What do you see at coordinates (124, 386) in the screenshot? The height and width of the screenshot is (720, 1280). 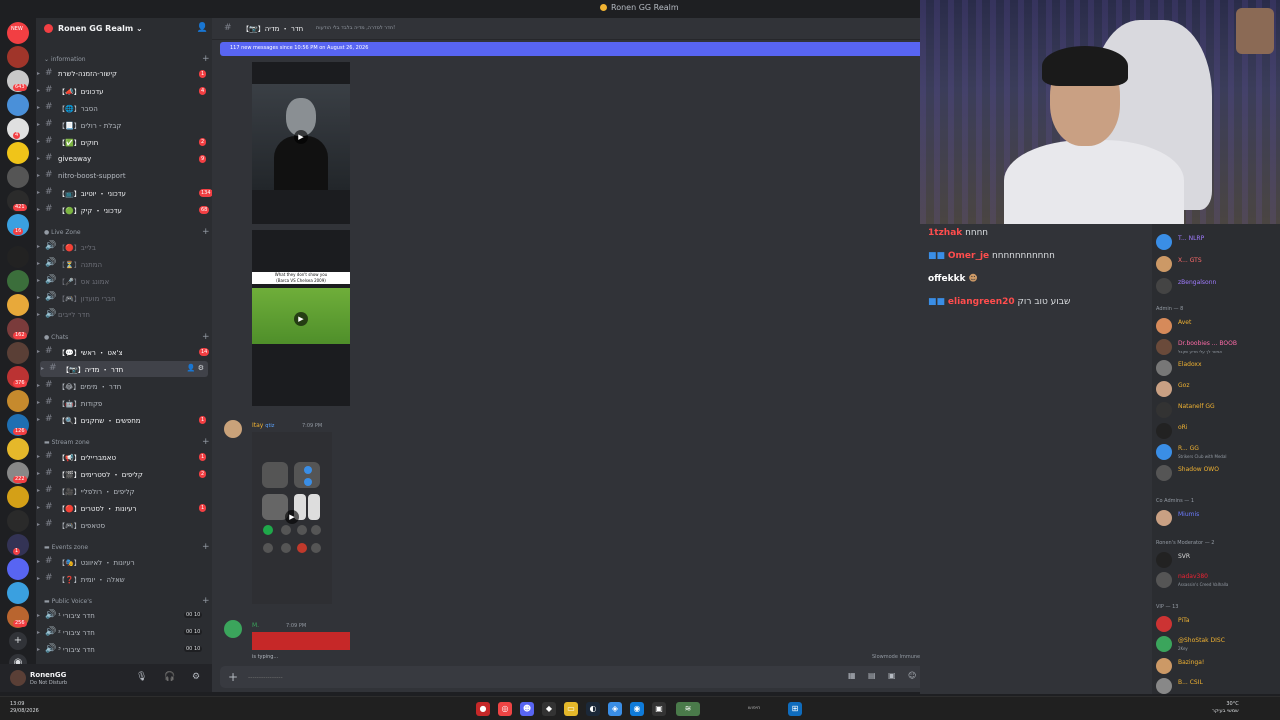 I see `channel-item: ▸ # 【😂】חדר ・ מימים` at bounding box center [124, 386].